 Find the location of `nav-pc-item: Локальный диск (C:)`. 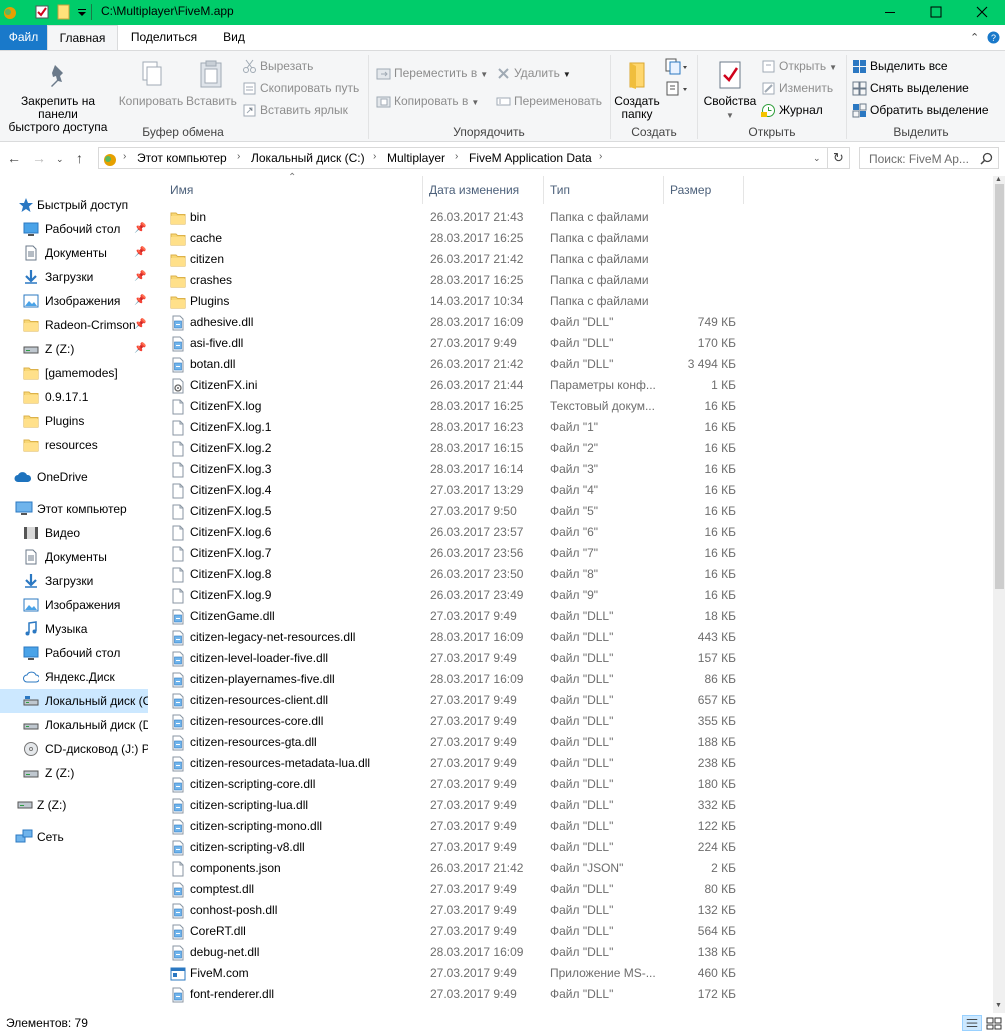

nav-pc-item: Локальный диск (C:) is located at coordinates (74, 701).